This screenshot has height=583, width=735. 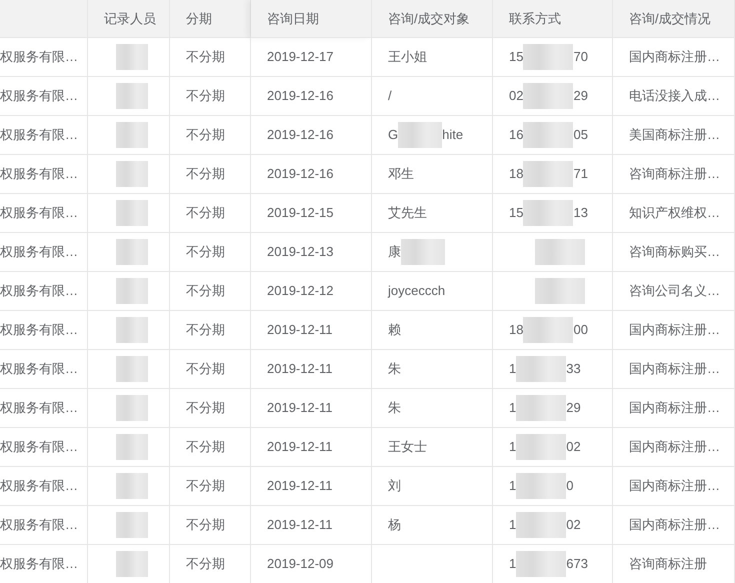 I want to click on table-cell-text: 05, so click(x=580, y=135).